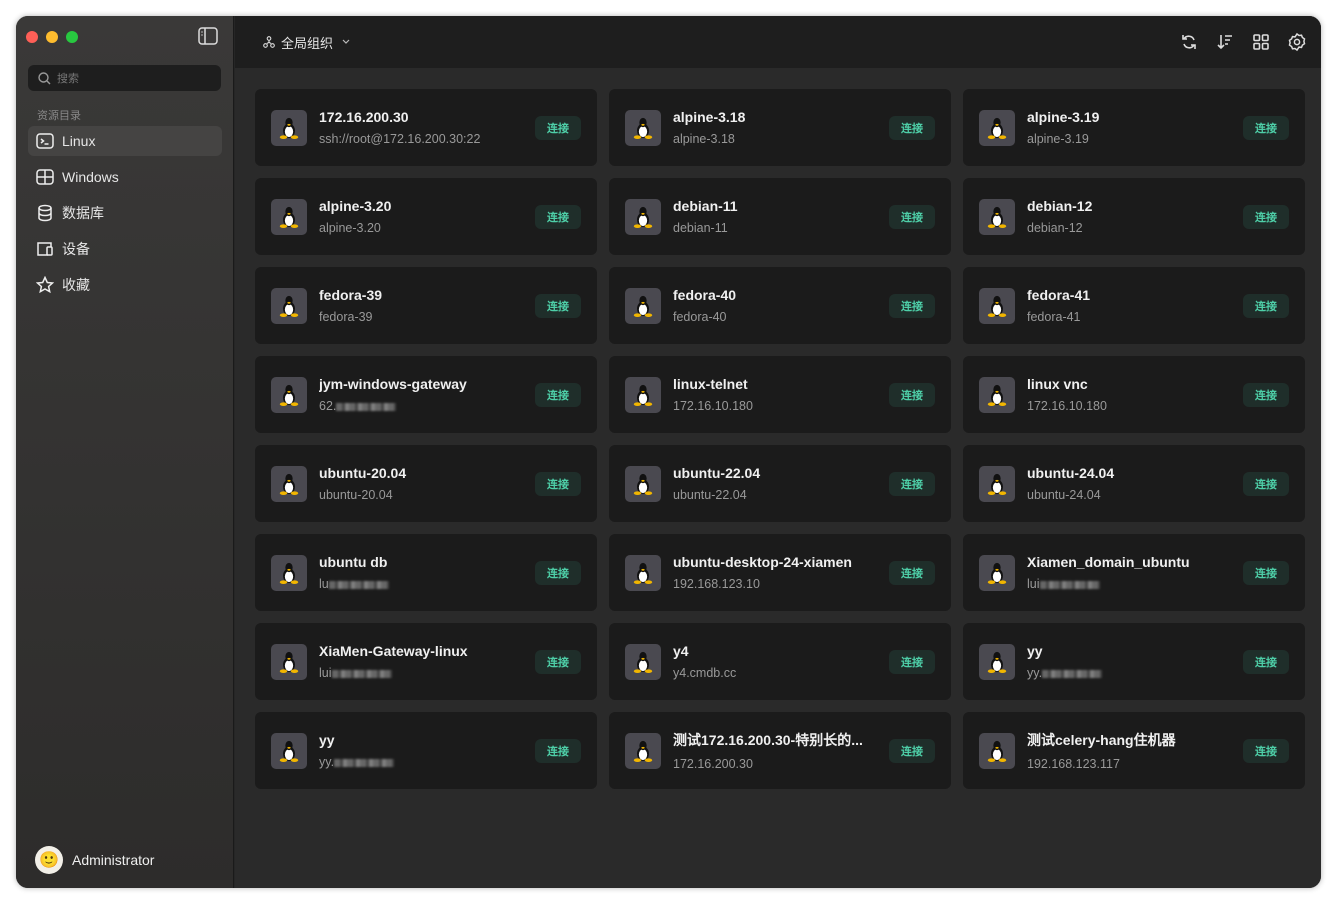 Image resolution: width=1337 pixels, height=904 pixels. I want to click on asset-name: y4, so click(681, 651).